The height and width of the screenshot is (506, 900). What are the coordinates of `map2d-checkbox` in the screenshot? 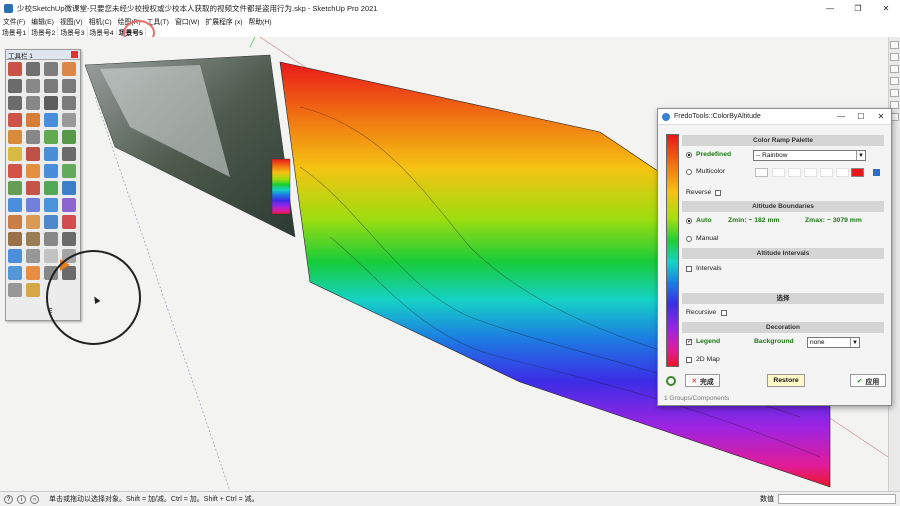 It's located at (689, 359).